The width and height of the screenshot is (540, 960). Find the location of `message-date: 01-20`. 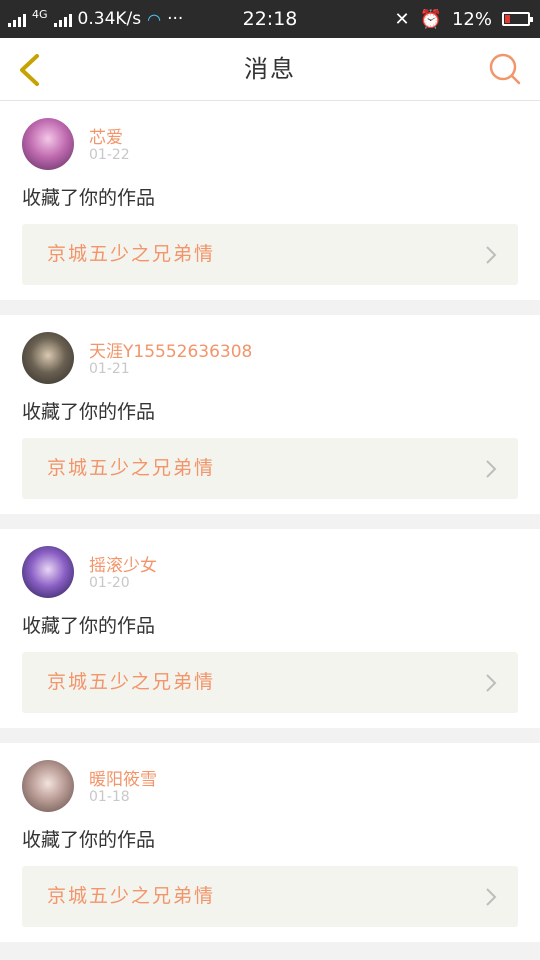

message-date: 01-20 is located at coordinates (109, 583).